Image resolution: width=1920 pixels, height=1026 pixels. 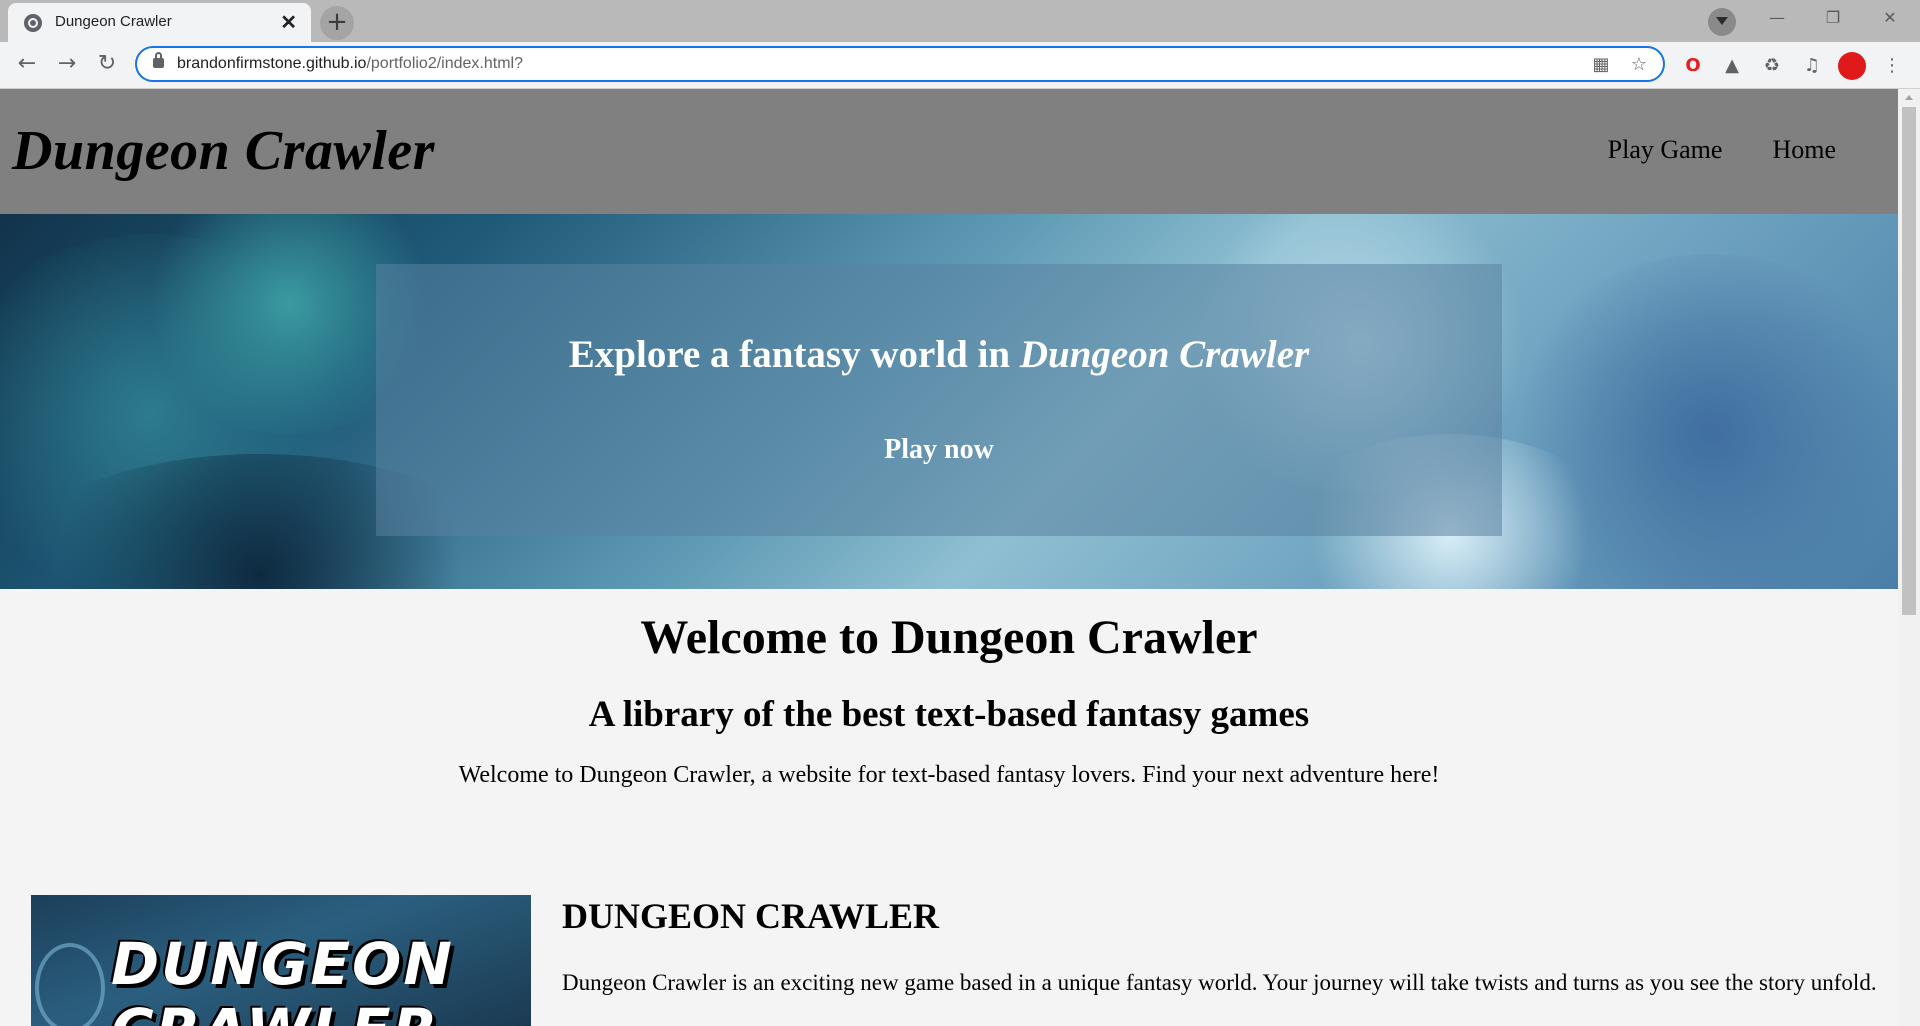 What do you see at coordinates (1852, 66) in the screenshot?
I see `profile-avatar` at bounding box center [1852, 66].